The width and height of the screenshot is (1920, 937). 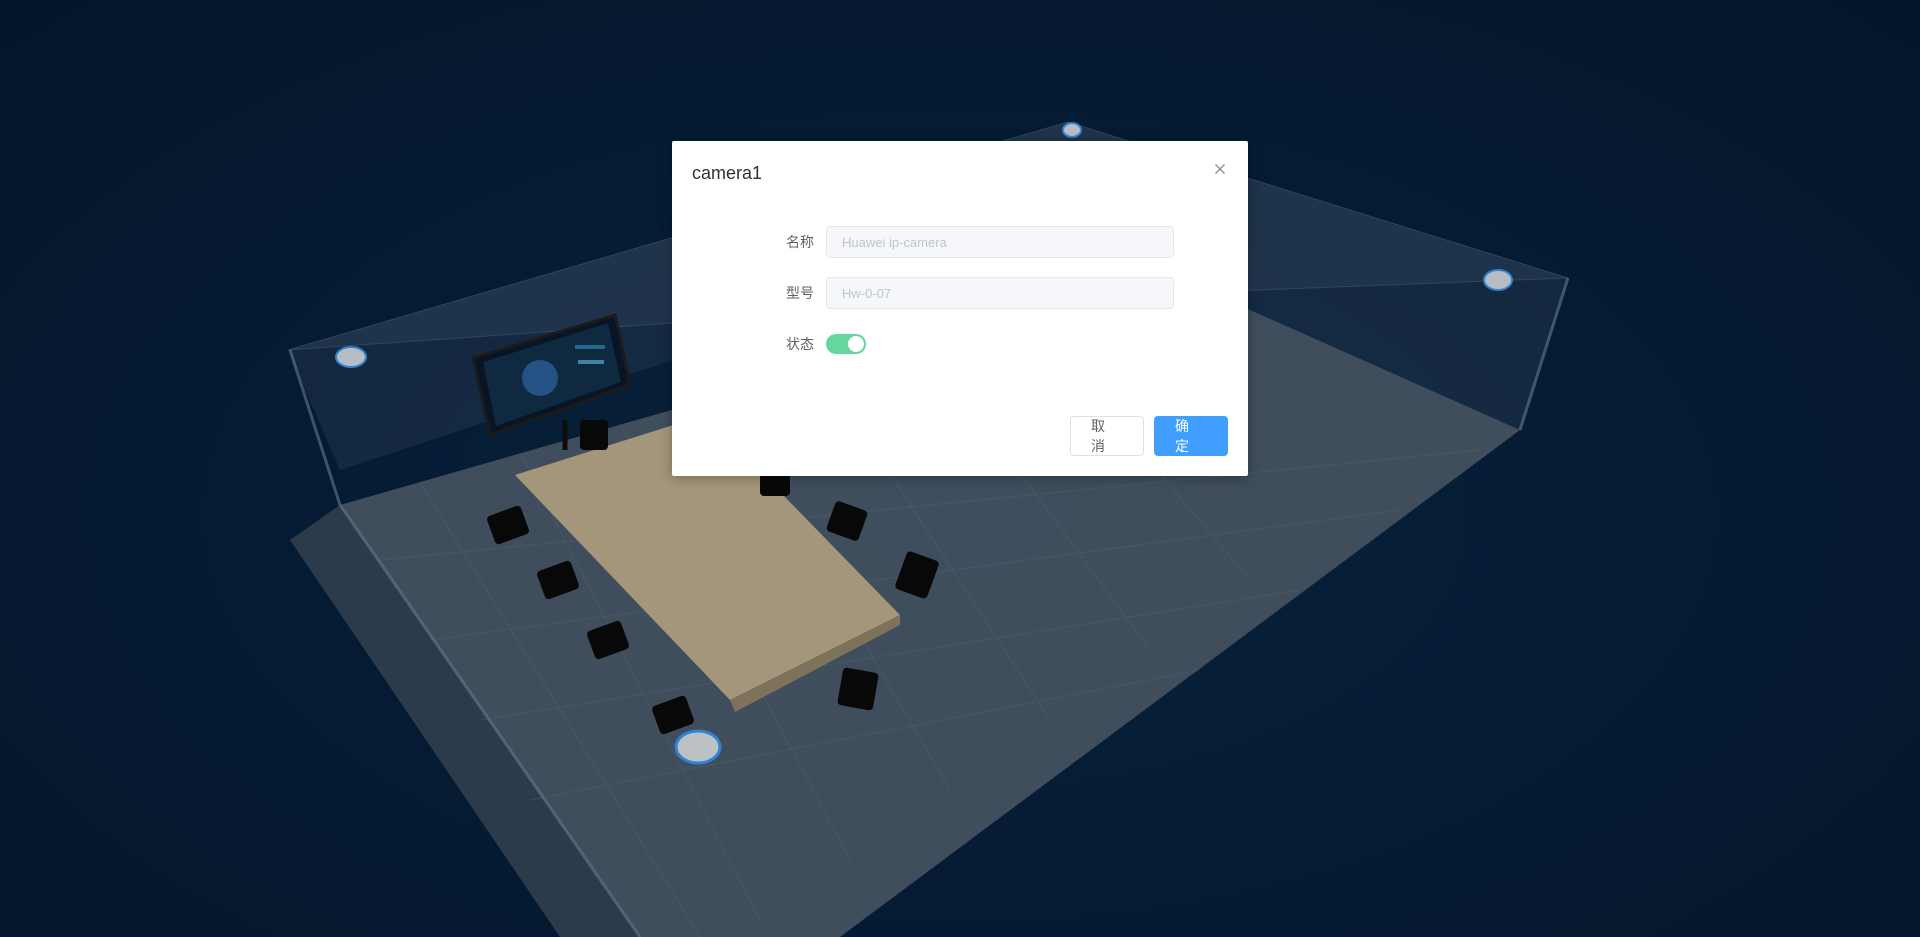 What do you see at coordinates (856, 344) in the screenshot?
I see `toggle-knob` at bounding box center [856, 344].